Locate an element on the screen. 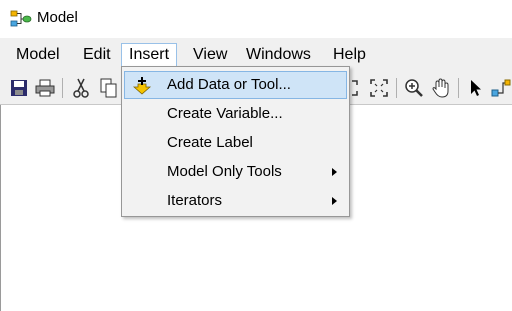 This screenshot has width=512, height=311. select-icon is located at coordinates (476, 88).